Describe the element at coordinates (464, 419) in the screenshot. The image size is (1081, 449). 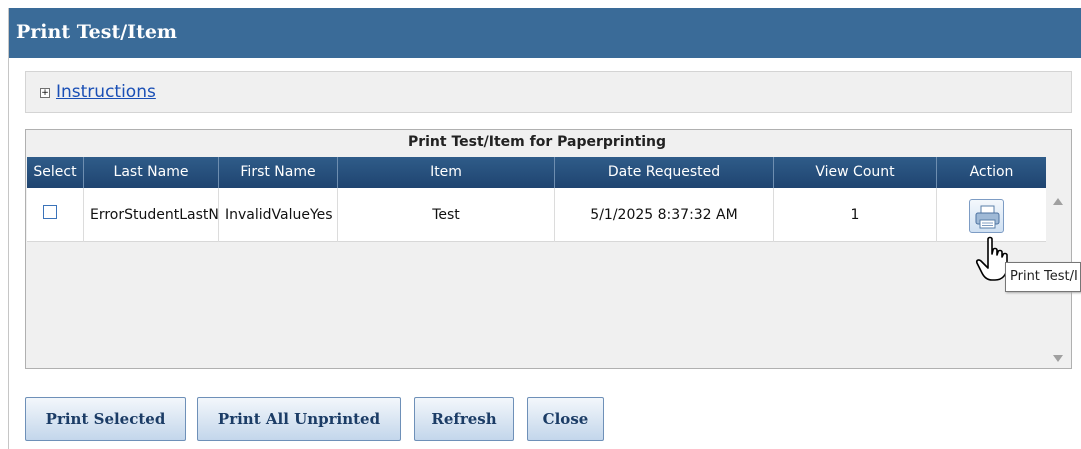
I see `refresh-button: Refresh` at that location.